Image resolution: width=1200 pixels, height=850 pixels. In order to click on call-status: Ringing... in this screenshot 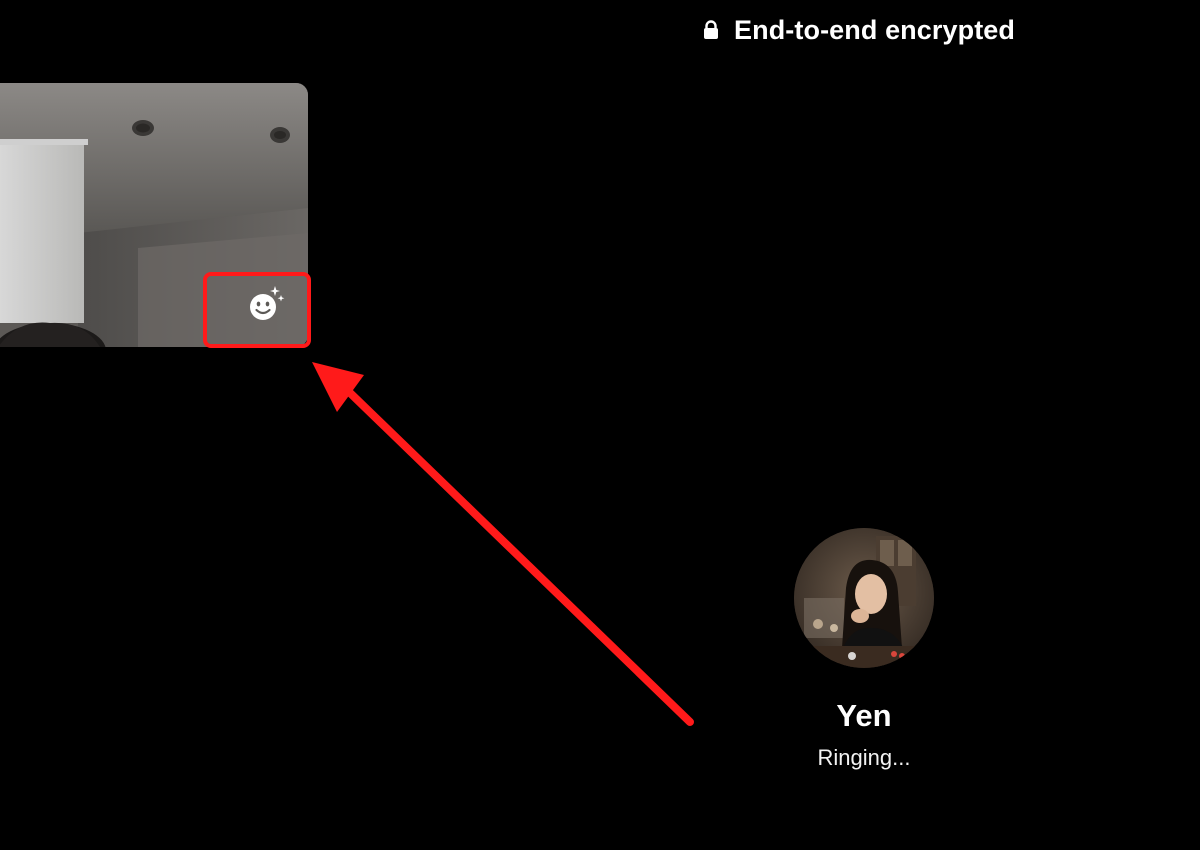, I will do `click(864, 757)`.